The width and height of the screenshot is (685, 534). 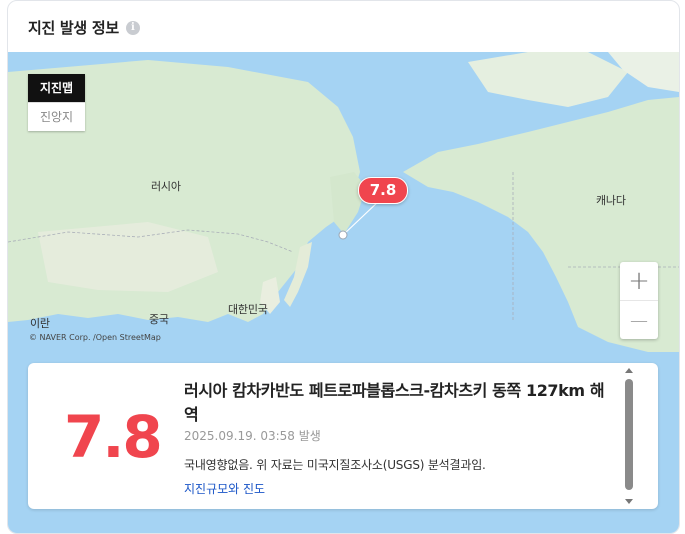 What do you see at coordinates (95, 337) in the screenshot?
I see `map-copyright: © NAVER Corp. /Open StreetMap` at bounding box center [95, 337].